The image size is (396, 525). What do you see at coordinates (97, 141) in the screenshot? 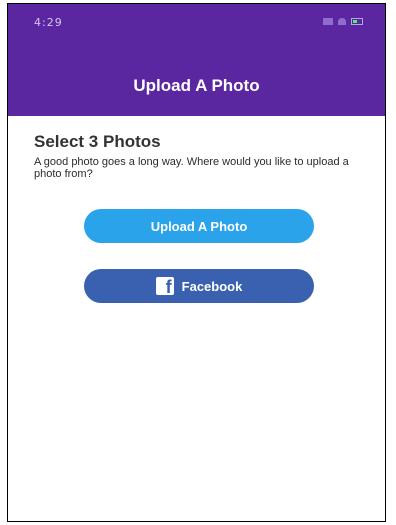
I see `section-title: Select 3 Photos` at bounding box center [97, 141].